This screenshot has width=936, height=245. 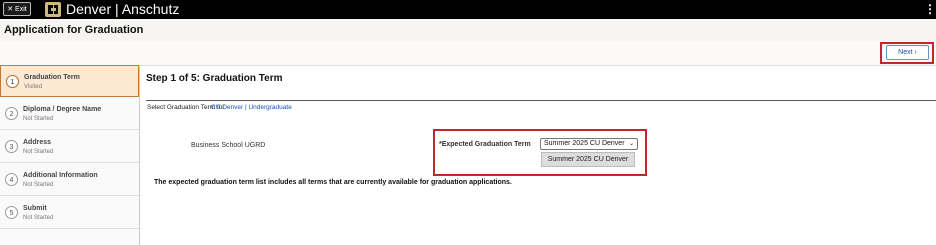 I want to click on chevron-down-icon: ⌄, so click(x=631, y=144).